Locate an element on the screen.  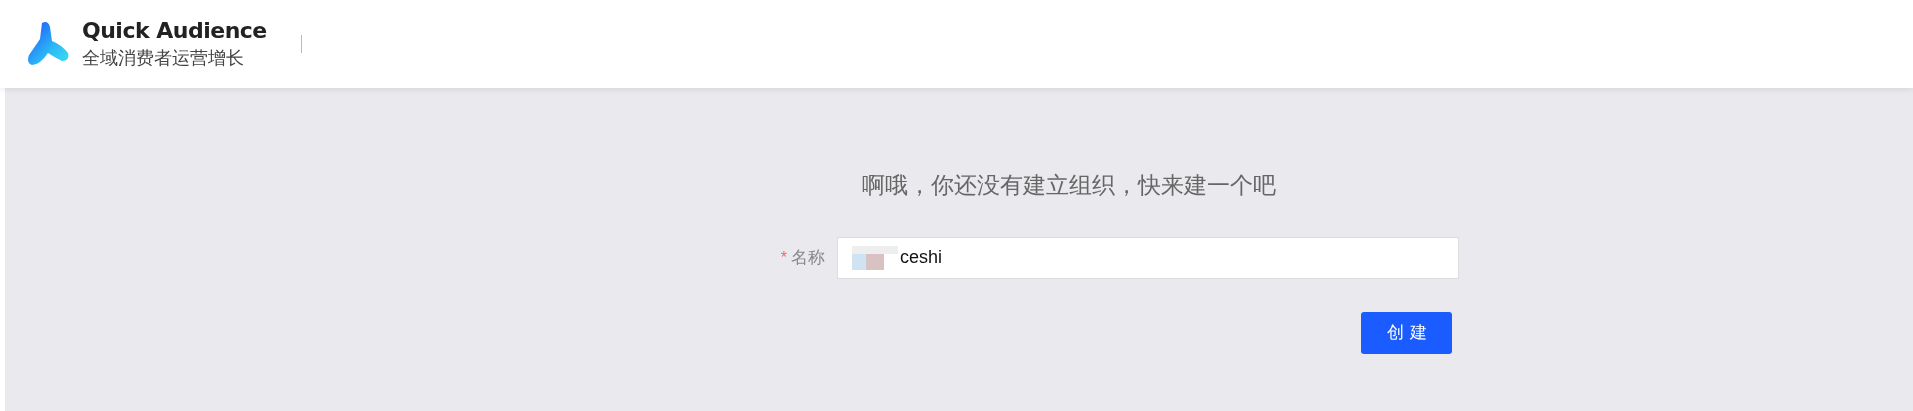
field-label: 名称 is located at coordinates (808, 257).